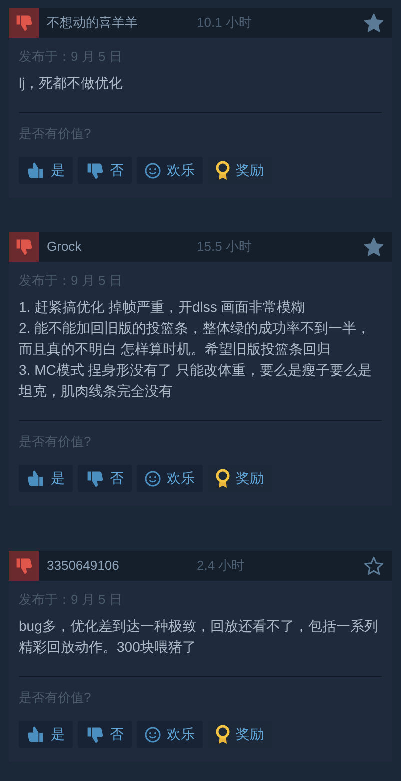  Describe the element at coordinates (199, 637) in the screenshot. I see `review-text: bug多，优化差到达一种极致，回放还看不了，包括一系列精彩回放动作。300块喂猪了` at that location.